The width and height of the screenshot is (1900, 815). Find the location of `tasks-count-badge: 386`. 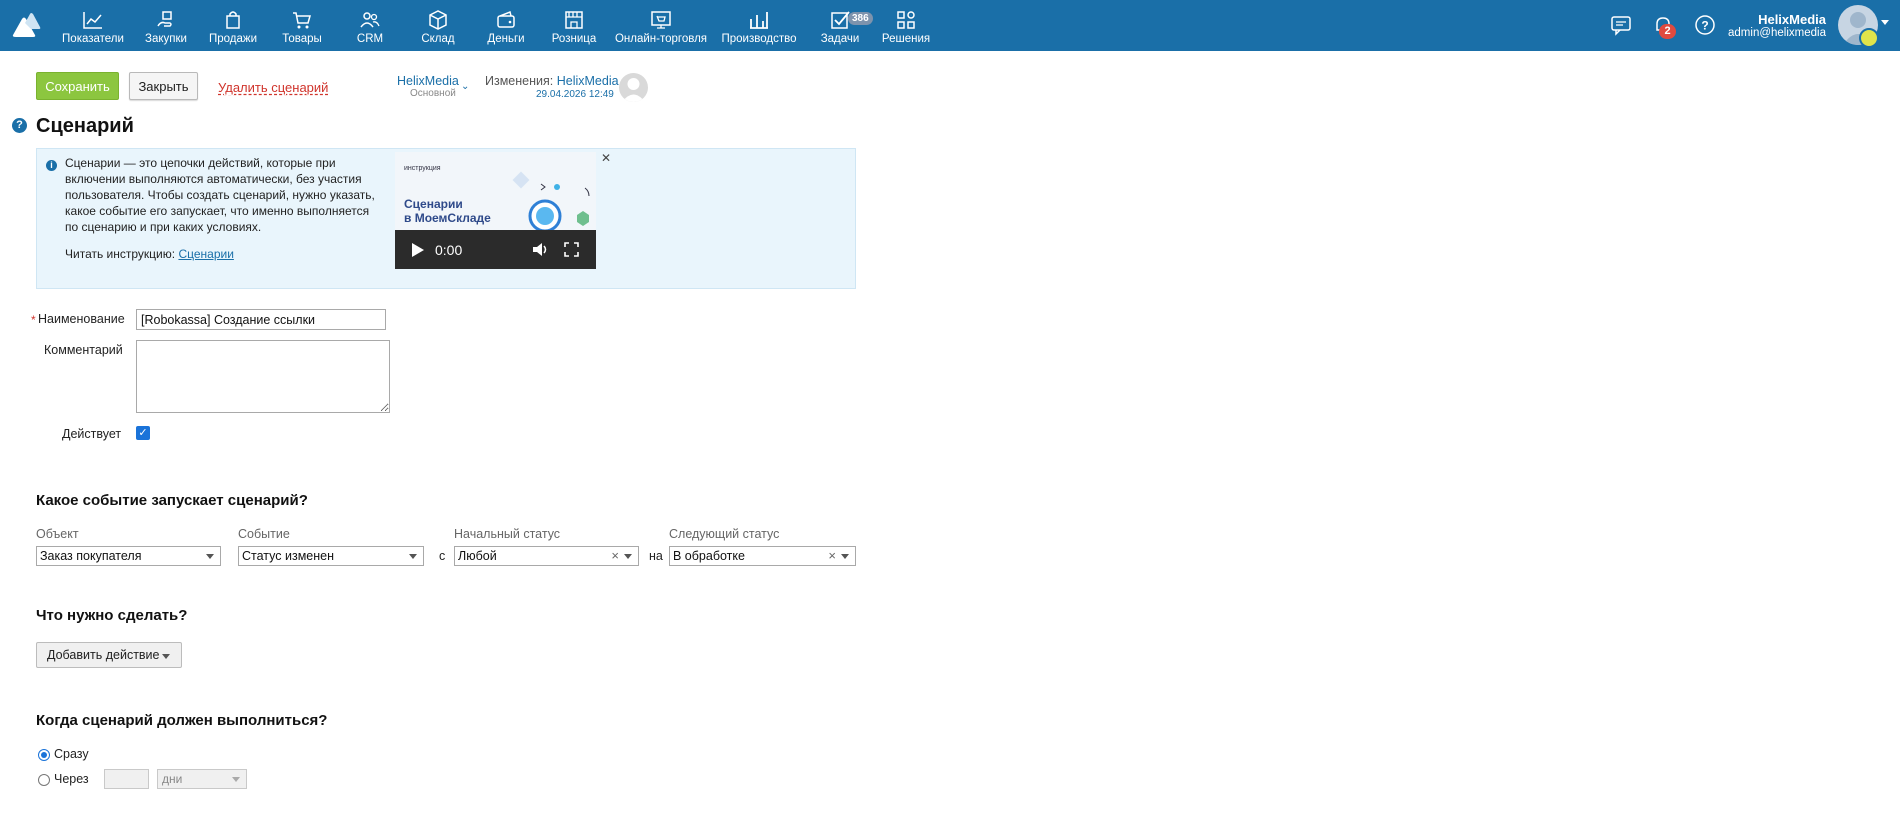

tasks-count-badge: 386 is located at coordinates (860, 18).